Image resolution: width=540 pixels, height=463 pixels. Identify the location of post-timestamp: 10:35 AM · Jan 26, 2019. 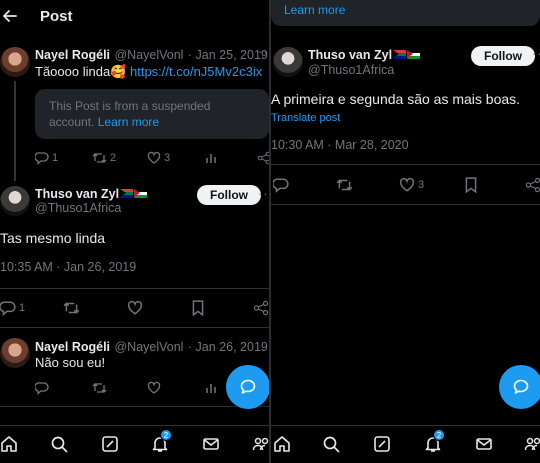
(68, 267).